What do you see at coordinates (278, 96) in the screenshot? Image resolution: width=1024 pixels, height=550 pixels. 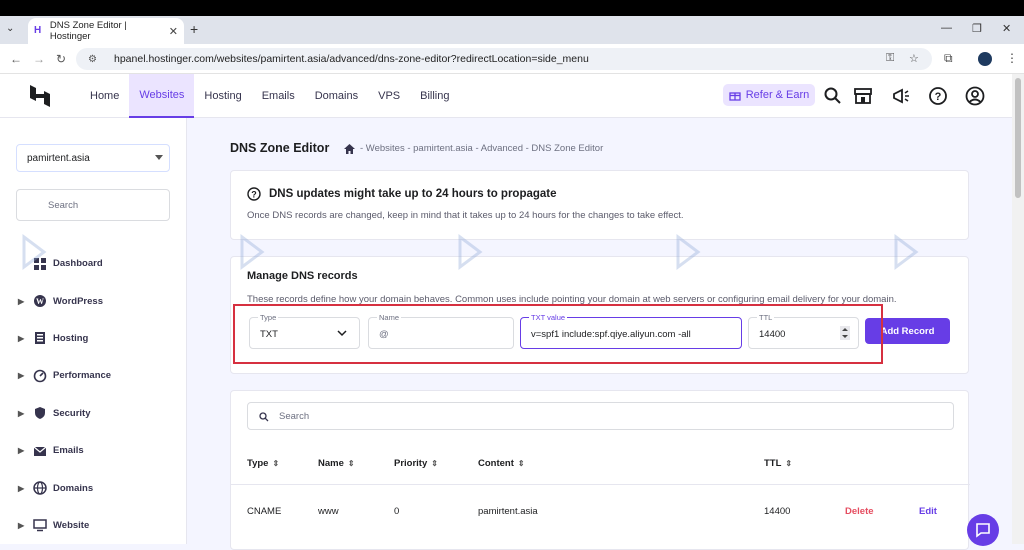 I see `nav-emails: Emails` at bounding box center [278, 96].